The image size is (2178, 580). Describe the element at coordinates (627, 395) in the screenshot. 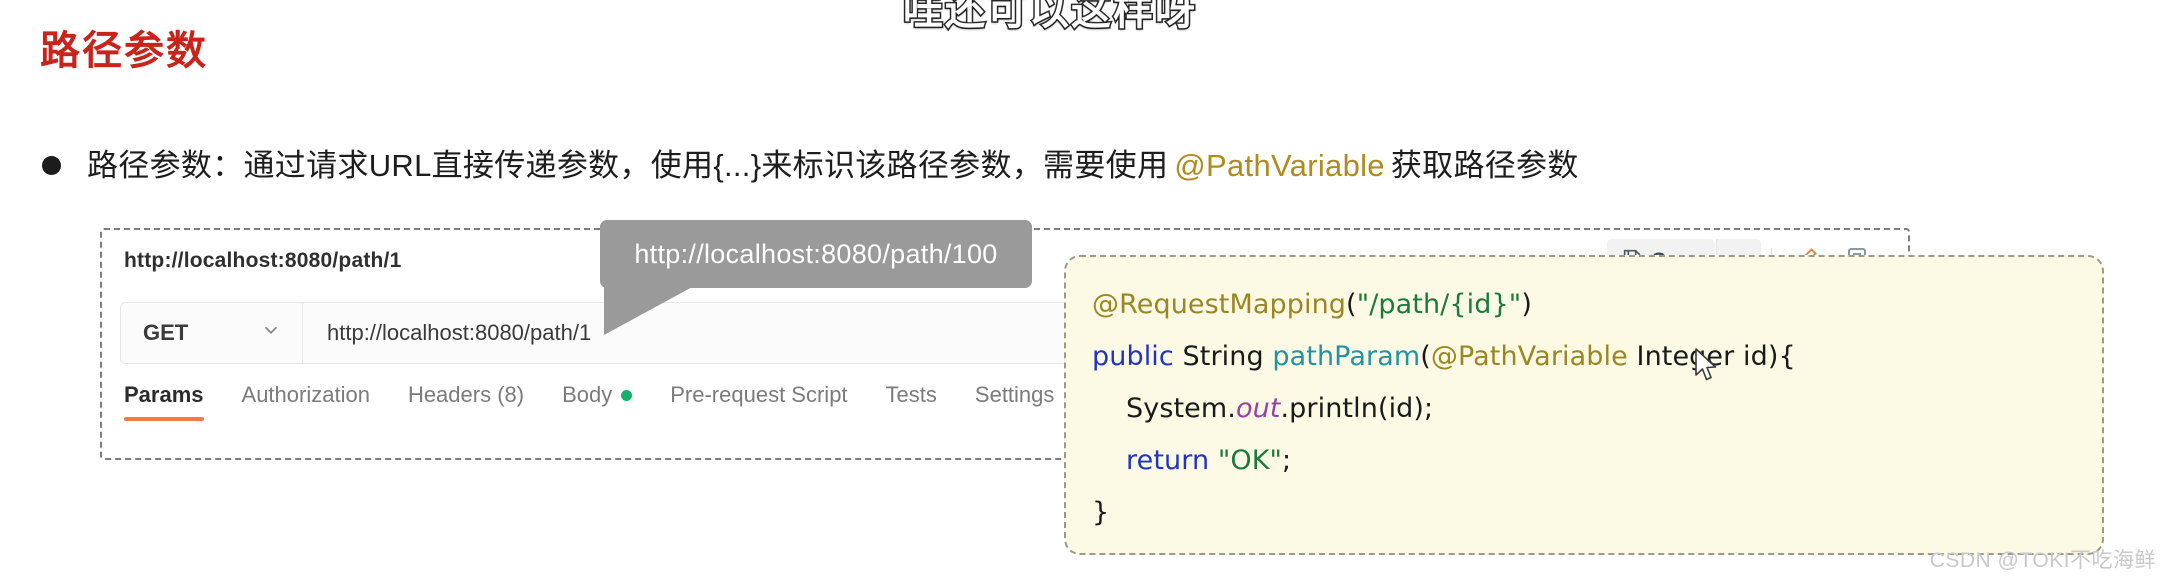

I see `body-status-dot-icon` at that location.